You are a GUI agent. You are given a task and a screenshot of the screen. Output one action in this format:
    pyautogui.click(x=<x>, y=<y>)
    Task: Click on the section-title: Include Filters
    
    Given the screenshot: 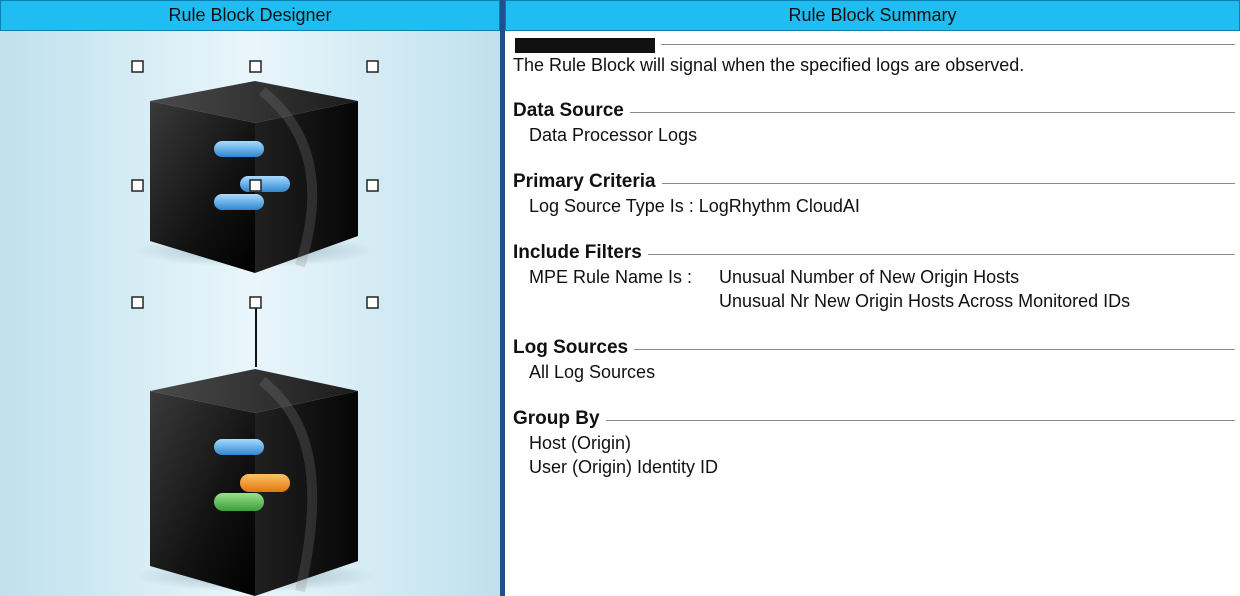 What is the action you would take?
    pyautogui.click(x=577, y=252)
    